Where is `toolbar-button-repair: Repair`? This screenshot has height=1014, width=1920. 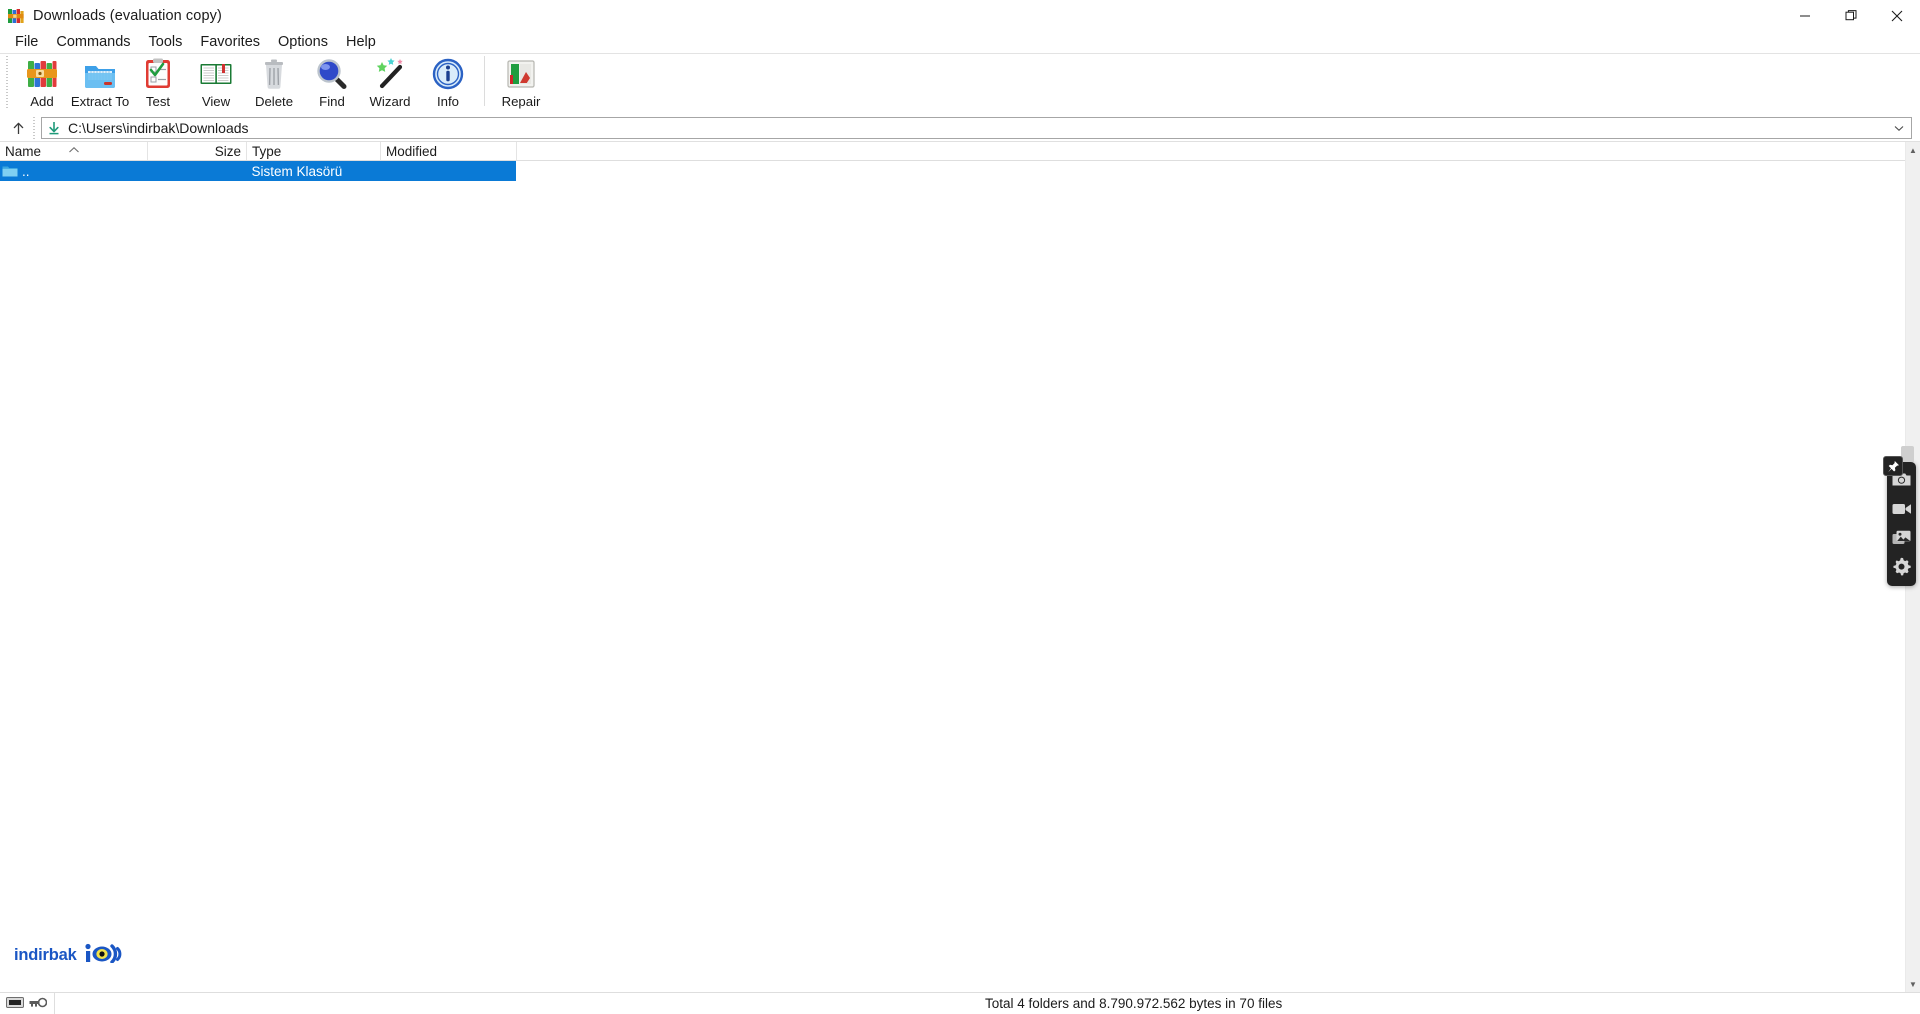 toolbar-button-repair: Repair is located at coordinates (521, 82).